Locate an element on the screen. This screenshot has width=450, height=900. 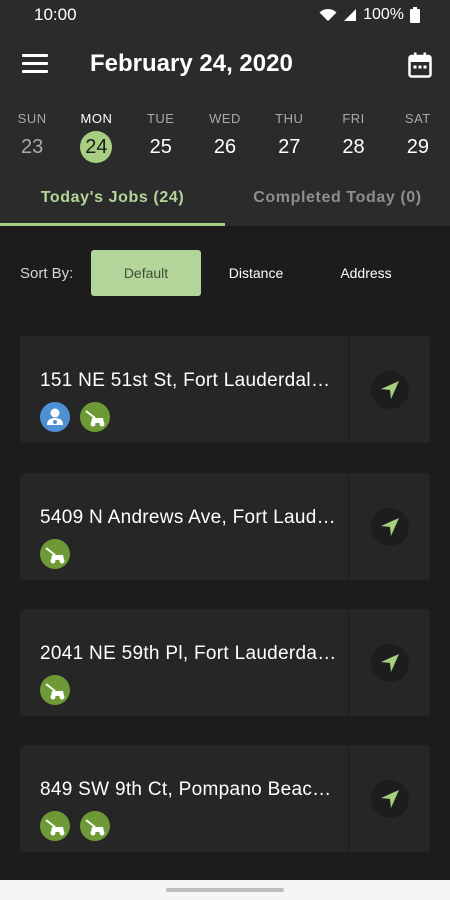
calendar-icon is located at coordinates (420, 65).